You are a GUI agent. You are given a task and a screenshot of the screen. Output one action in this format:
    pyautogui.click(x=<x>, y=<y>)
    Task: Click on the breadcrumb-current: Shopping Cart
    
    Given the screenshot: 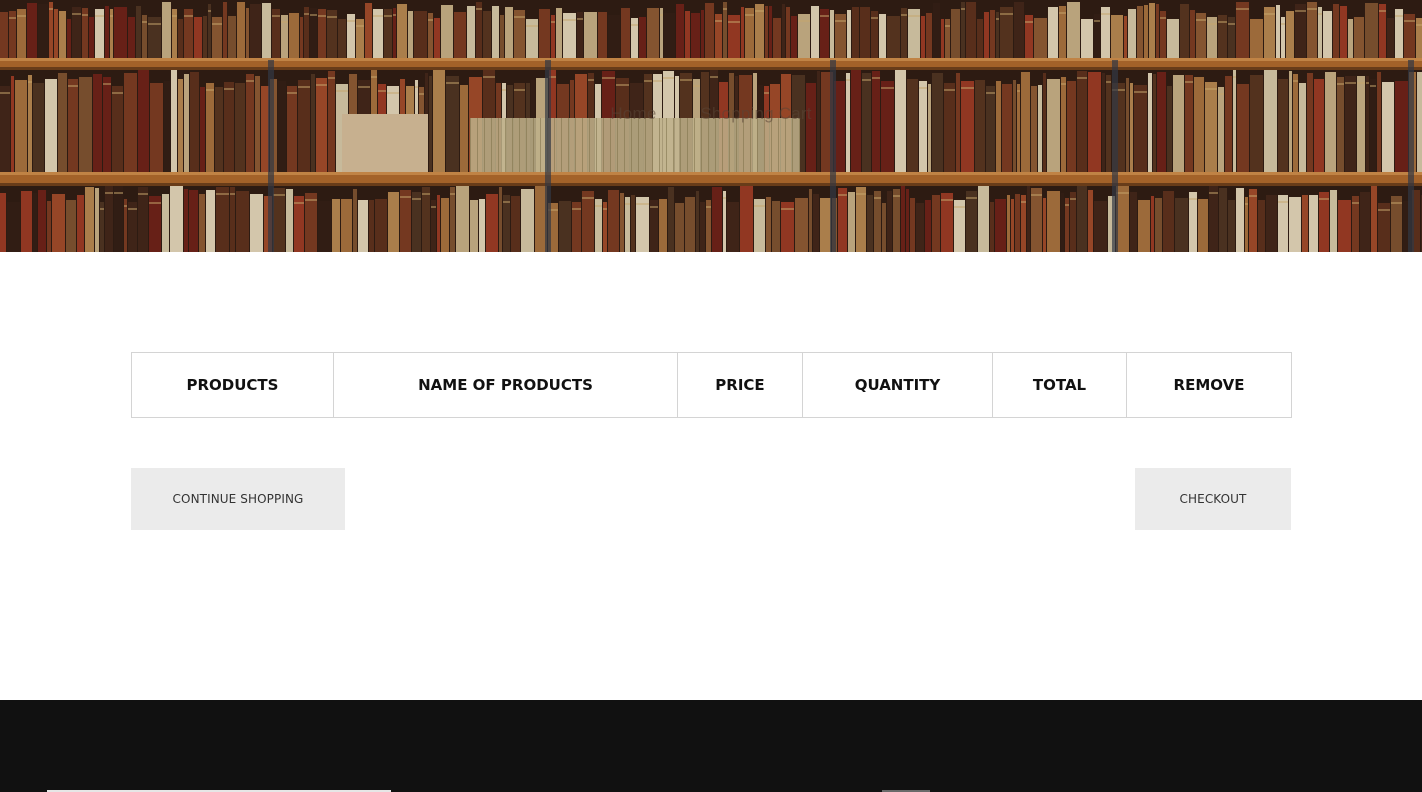 What is the action you would take?
    pyautogui.click(x=756, y=113)
    